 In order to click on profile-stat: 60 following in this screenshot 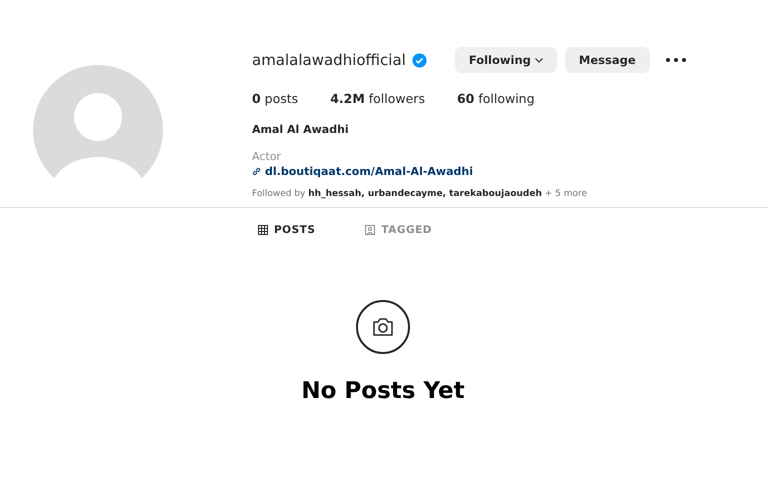, I will do `click(495, 98)`.